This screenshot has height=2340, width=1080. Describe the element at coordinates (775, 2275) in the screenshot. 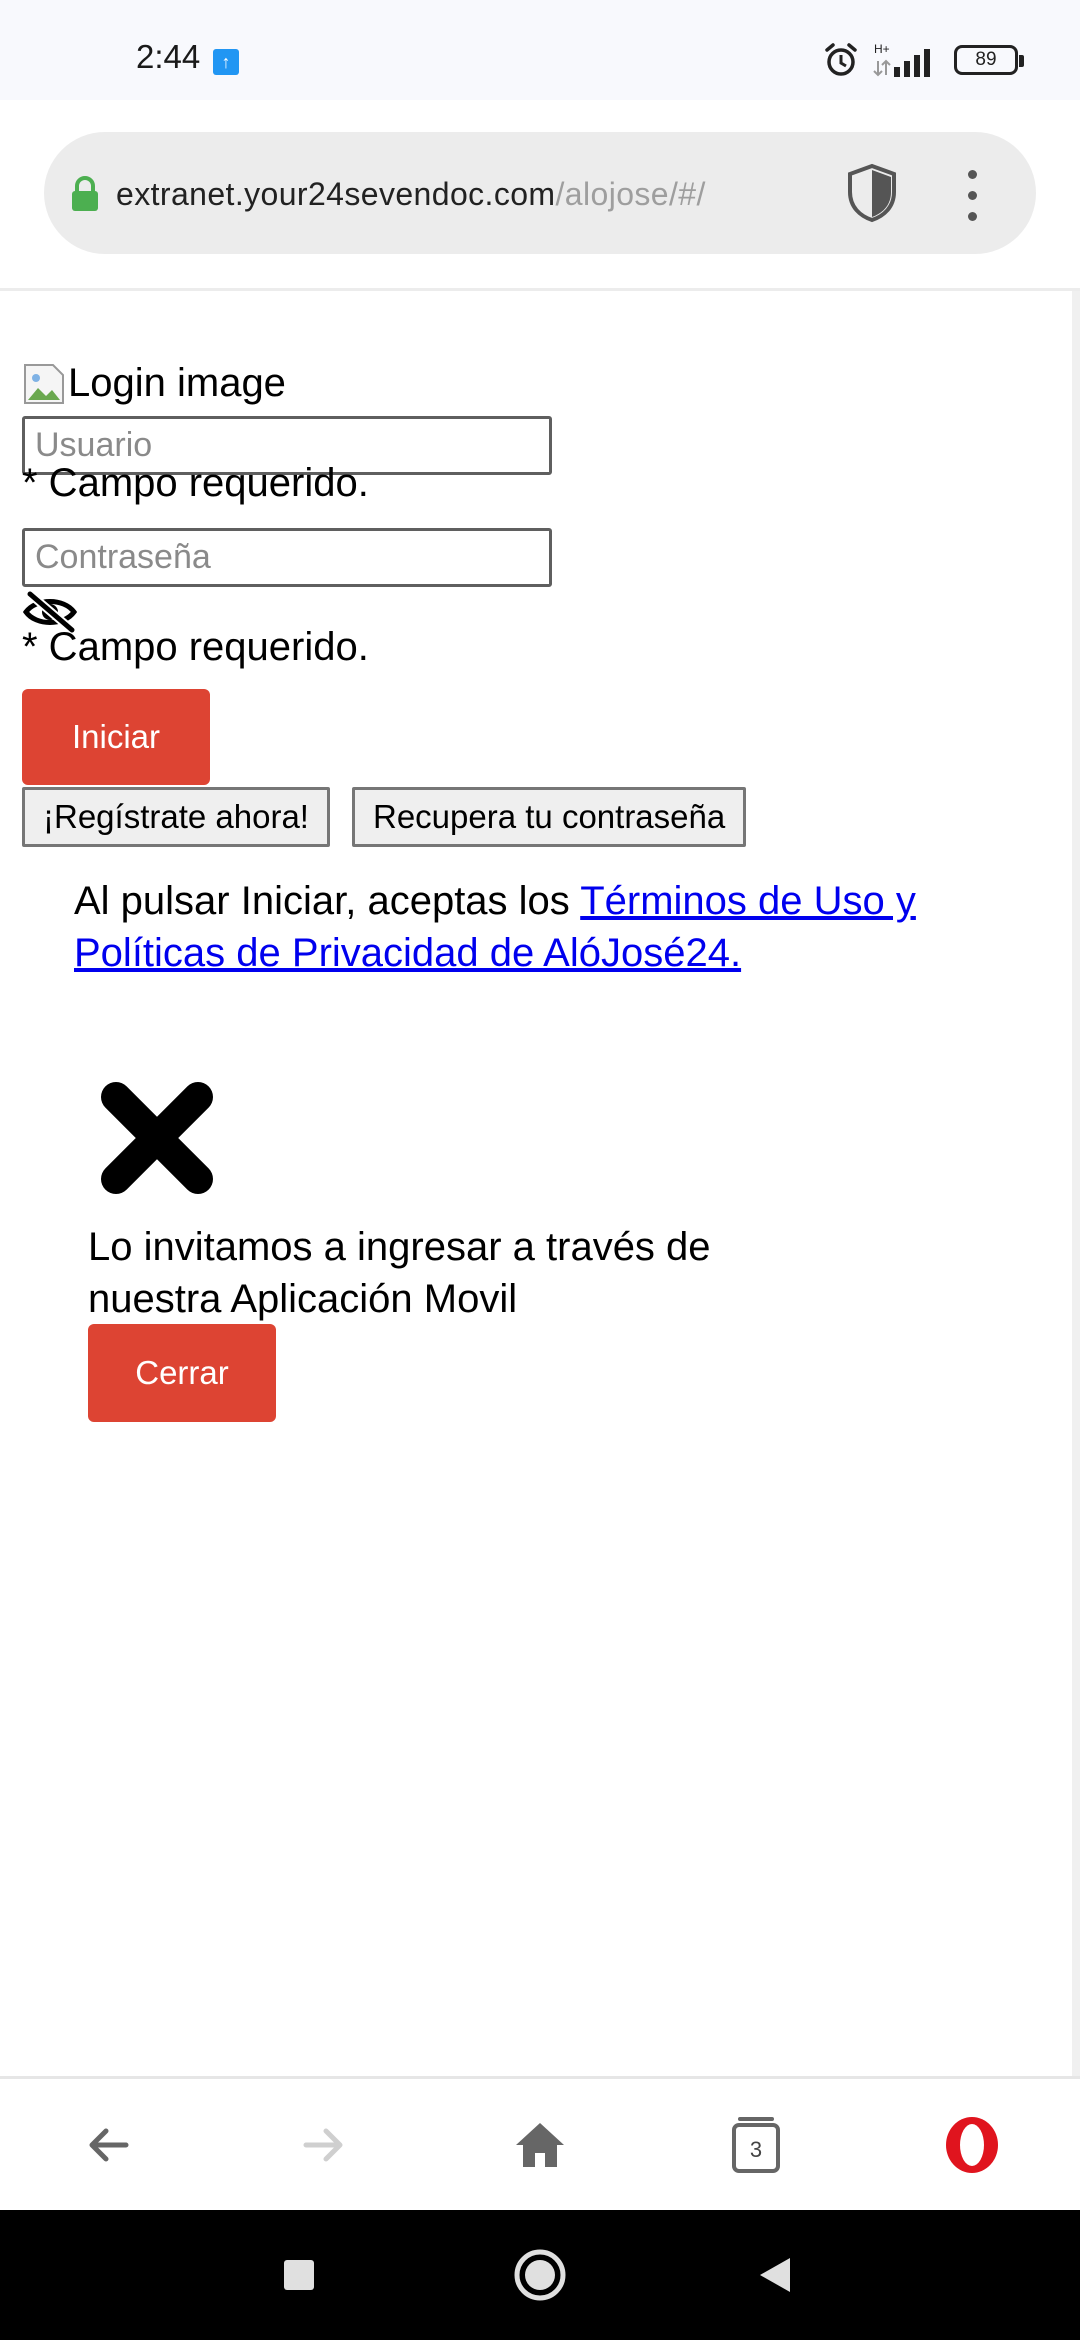

I see `back-triangle-icon` at that location.